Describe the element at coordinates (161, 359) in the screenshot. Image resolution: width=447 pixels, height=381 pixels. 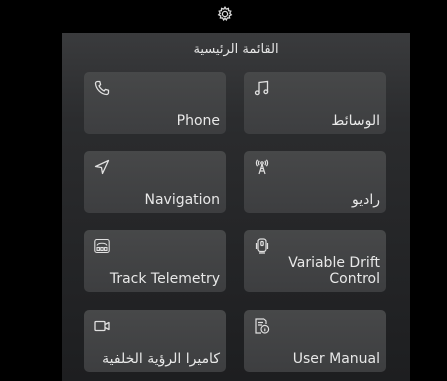
I see `tile-rear-camera-label: كاميرا الرؤية الخلفية` at that location.